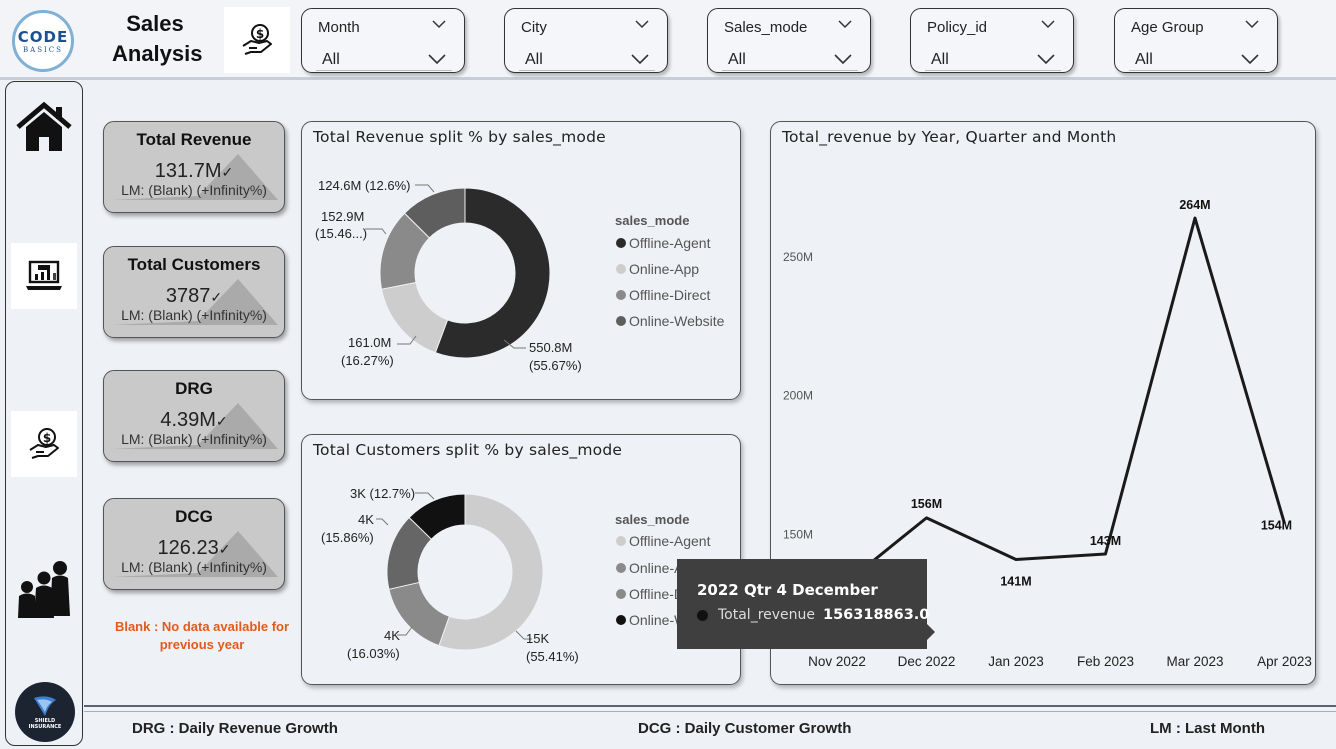  I want to click on x-tick-label: Dec 2022, so click(927, 661).